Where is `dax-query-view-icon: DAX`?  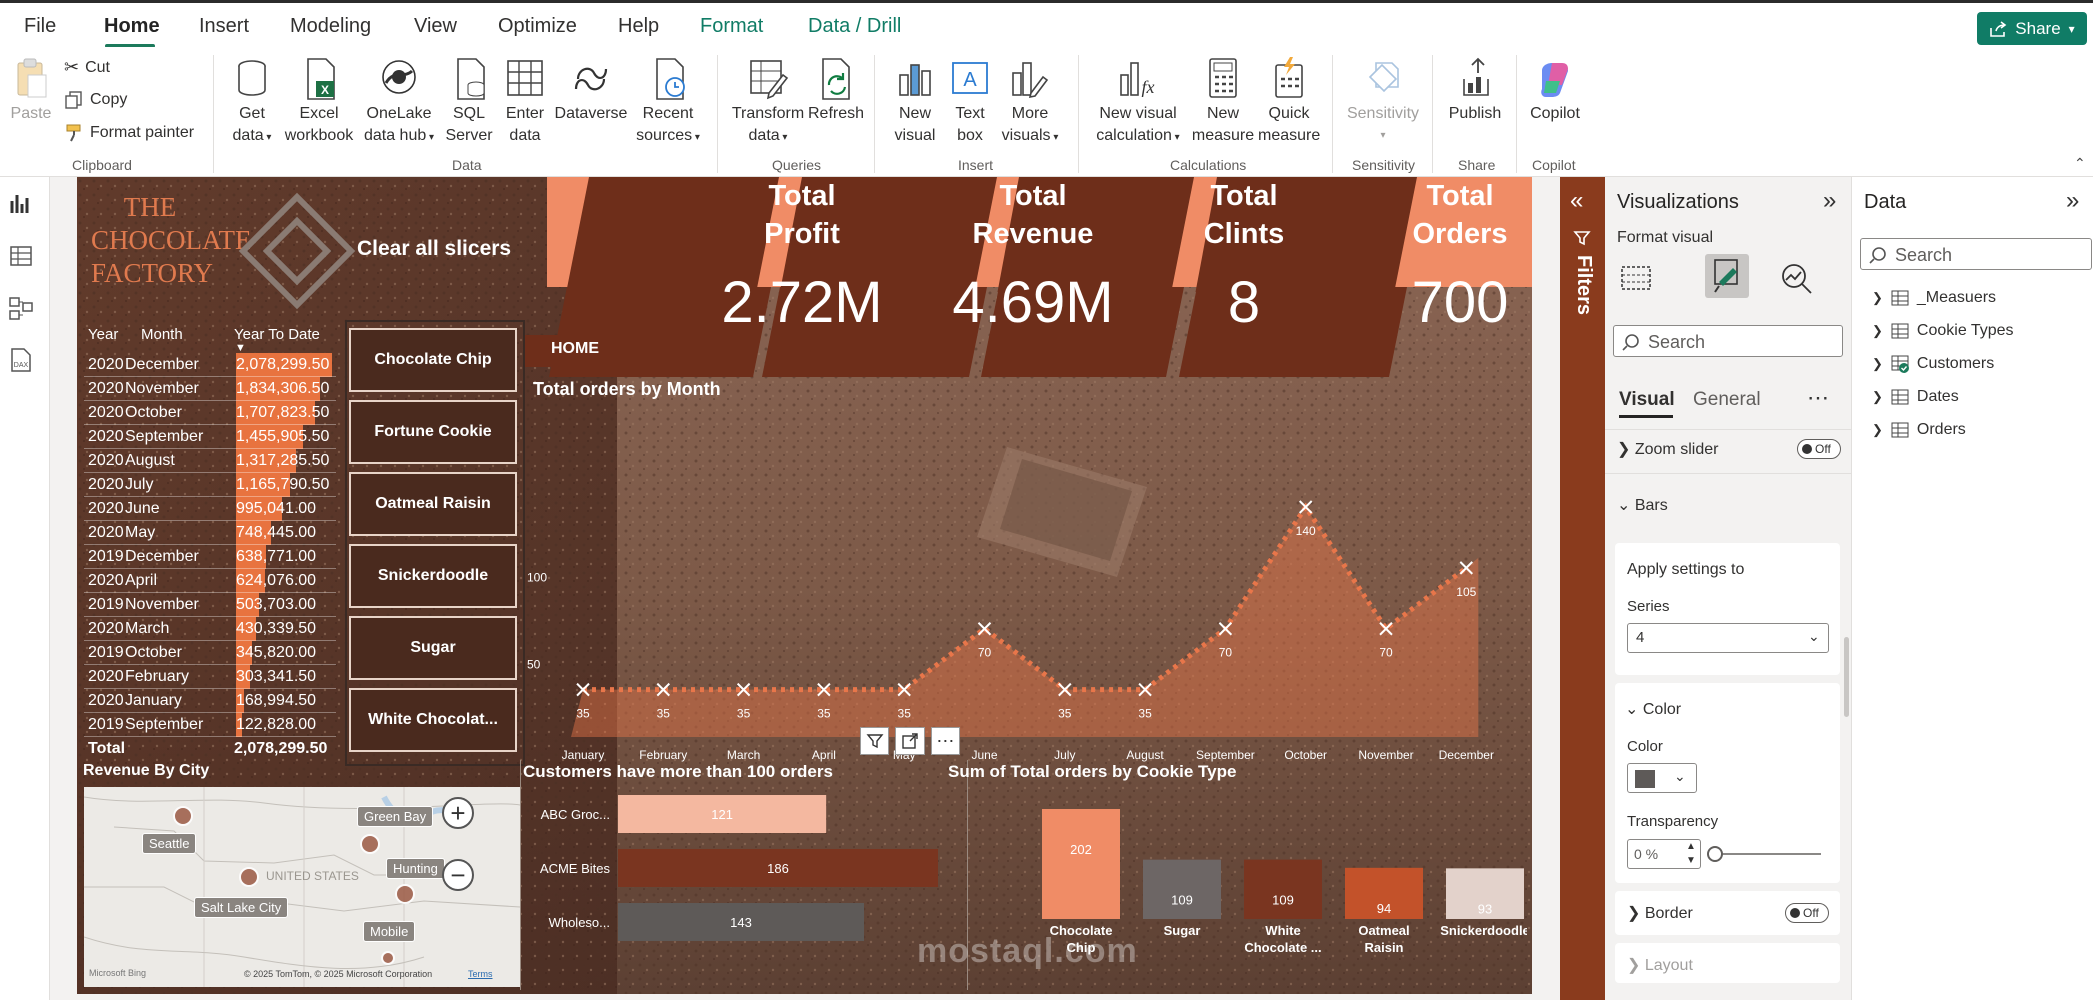
dax-query-view-icon: DAX is located at coordinates (21, 360).